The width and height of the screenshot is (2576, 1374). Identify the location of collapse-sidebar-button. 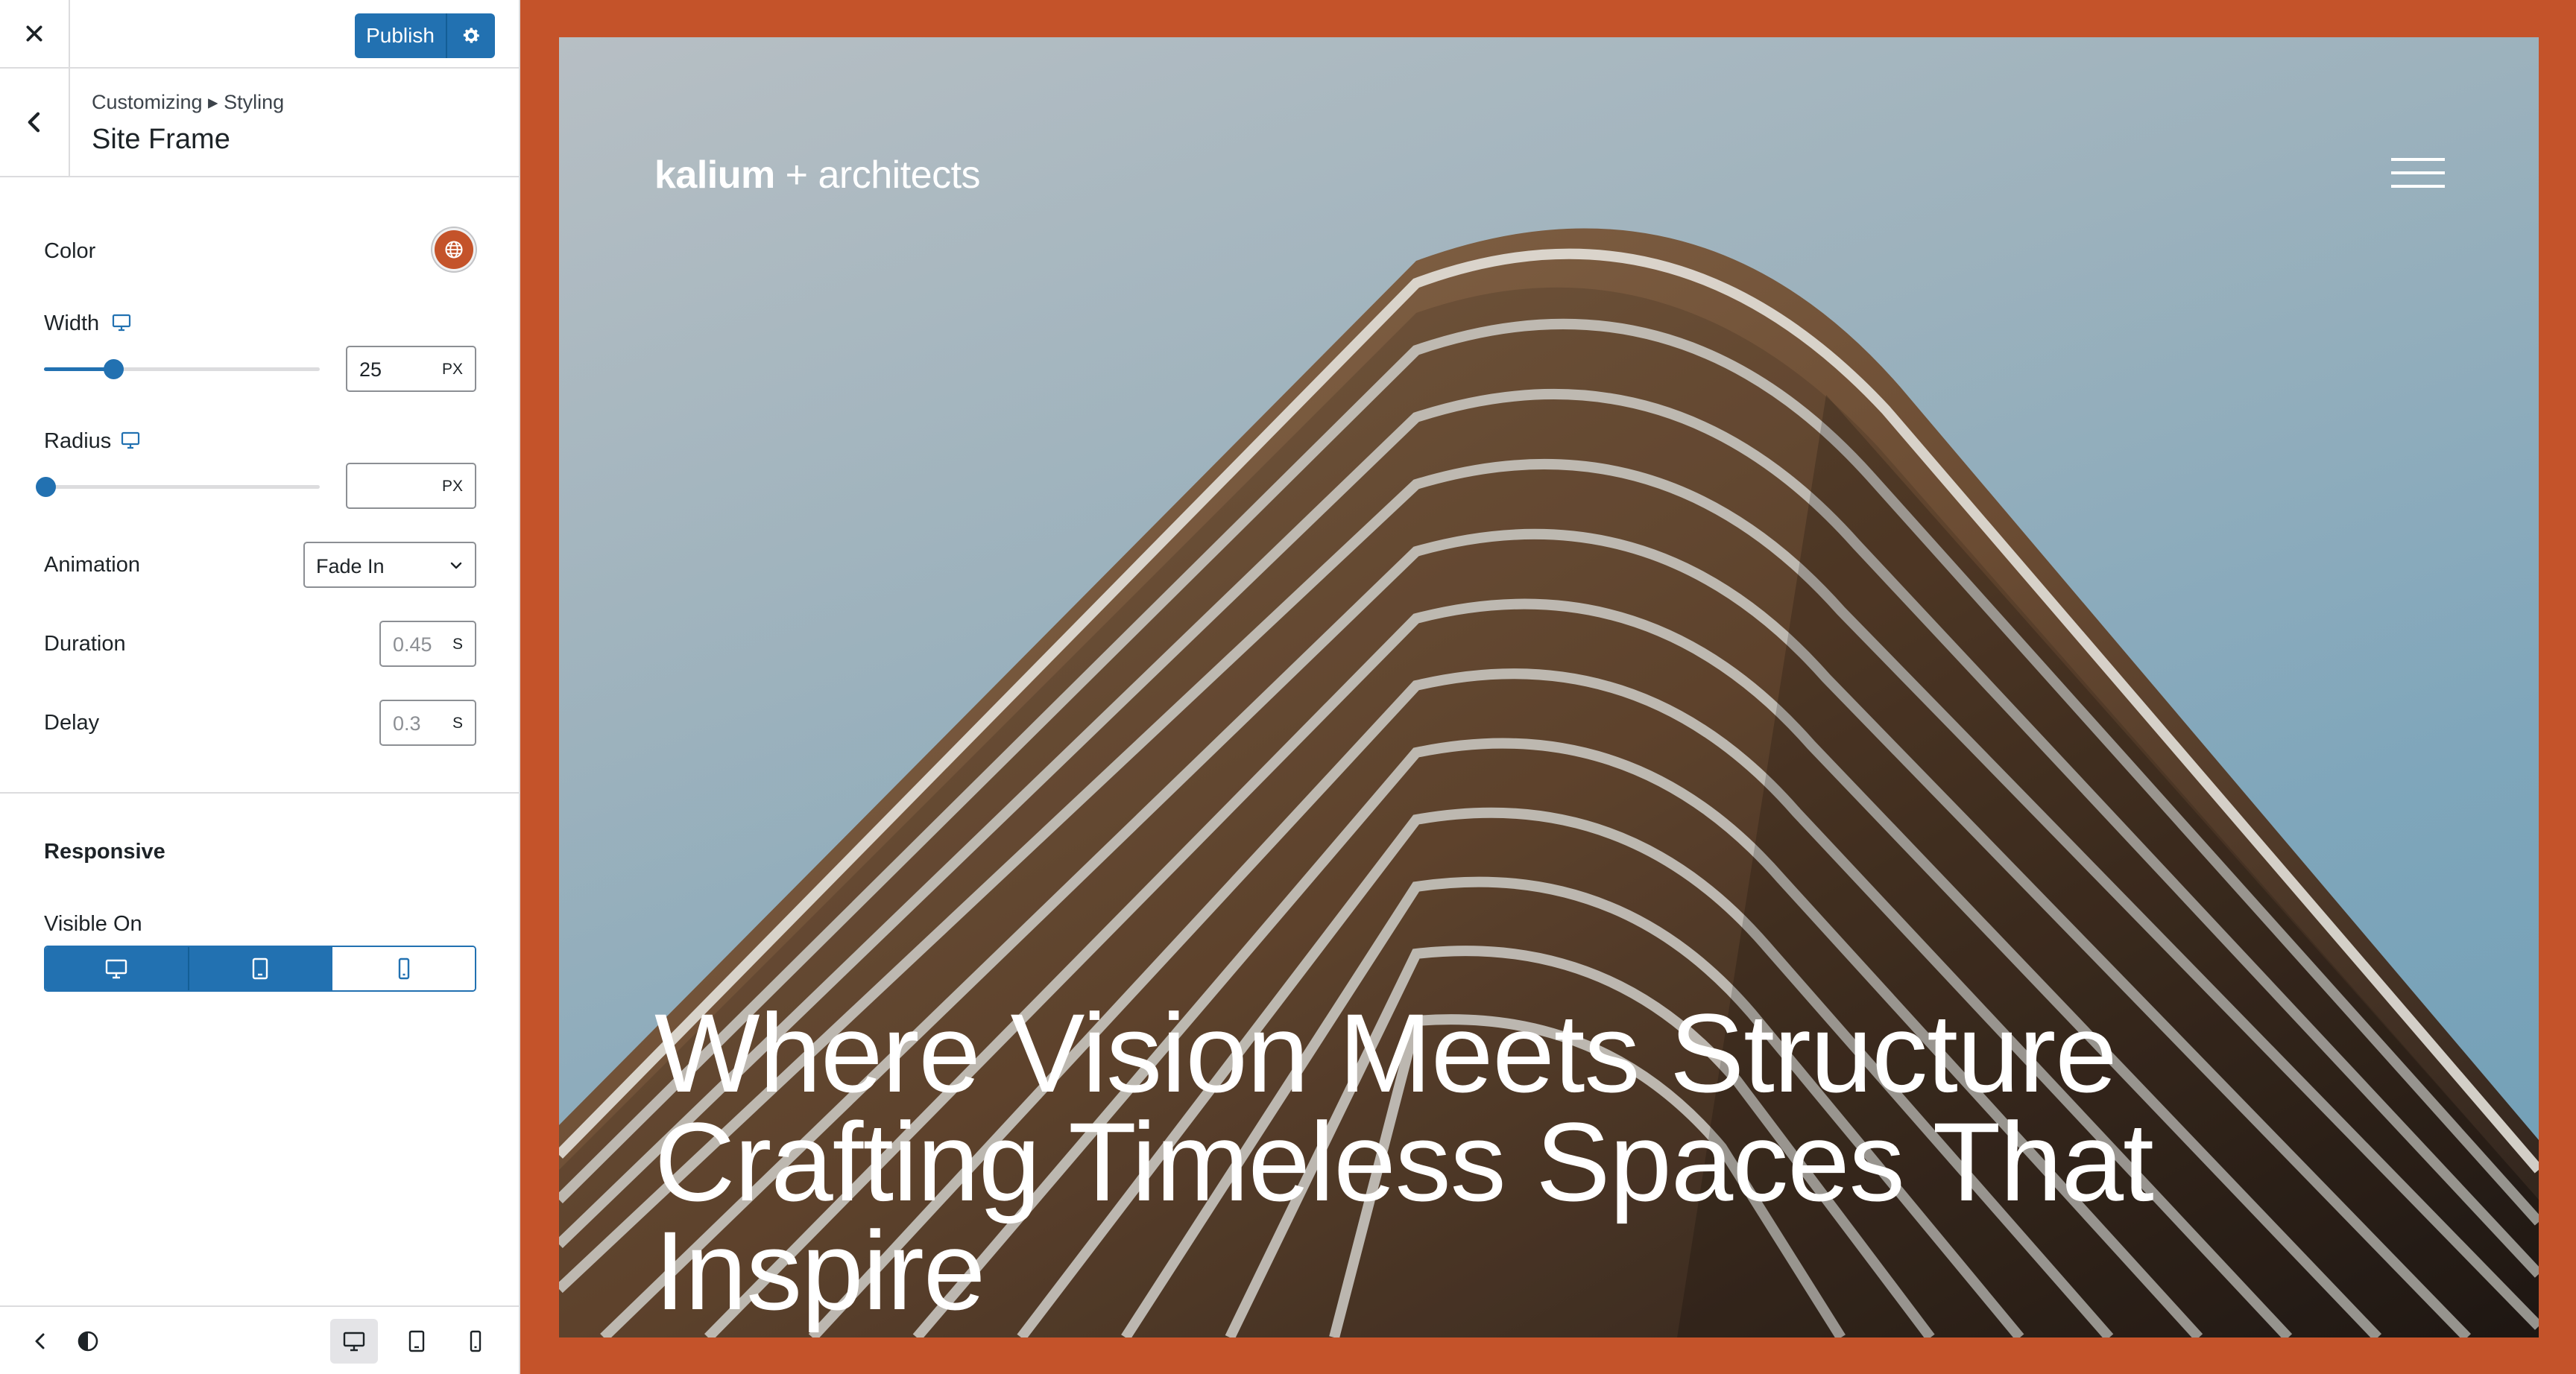
(40, 1341).